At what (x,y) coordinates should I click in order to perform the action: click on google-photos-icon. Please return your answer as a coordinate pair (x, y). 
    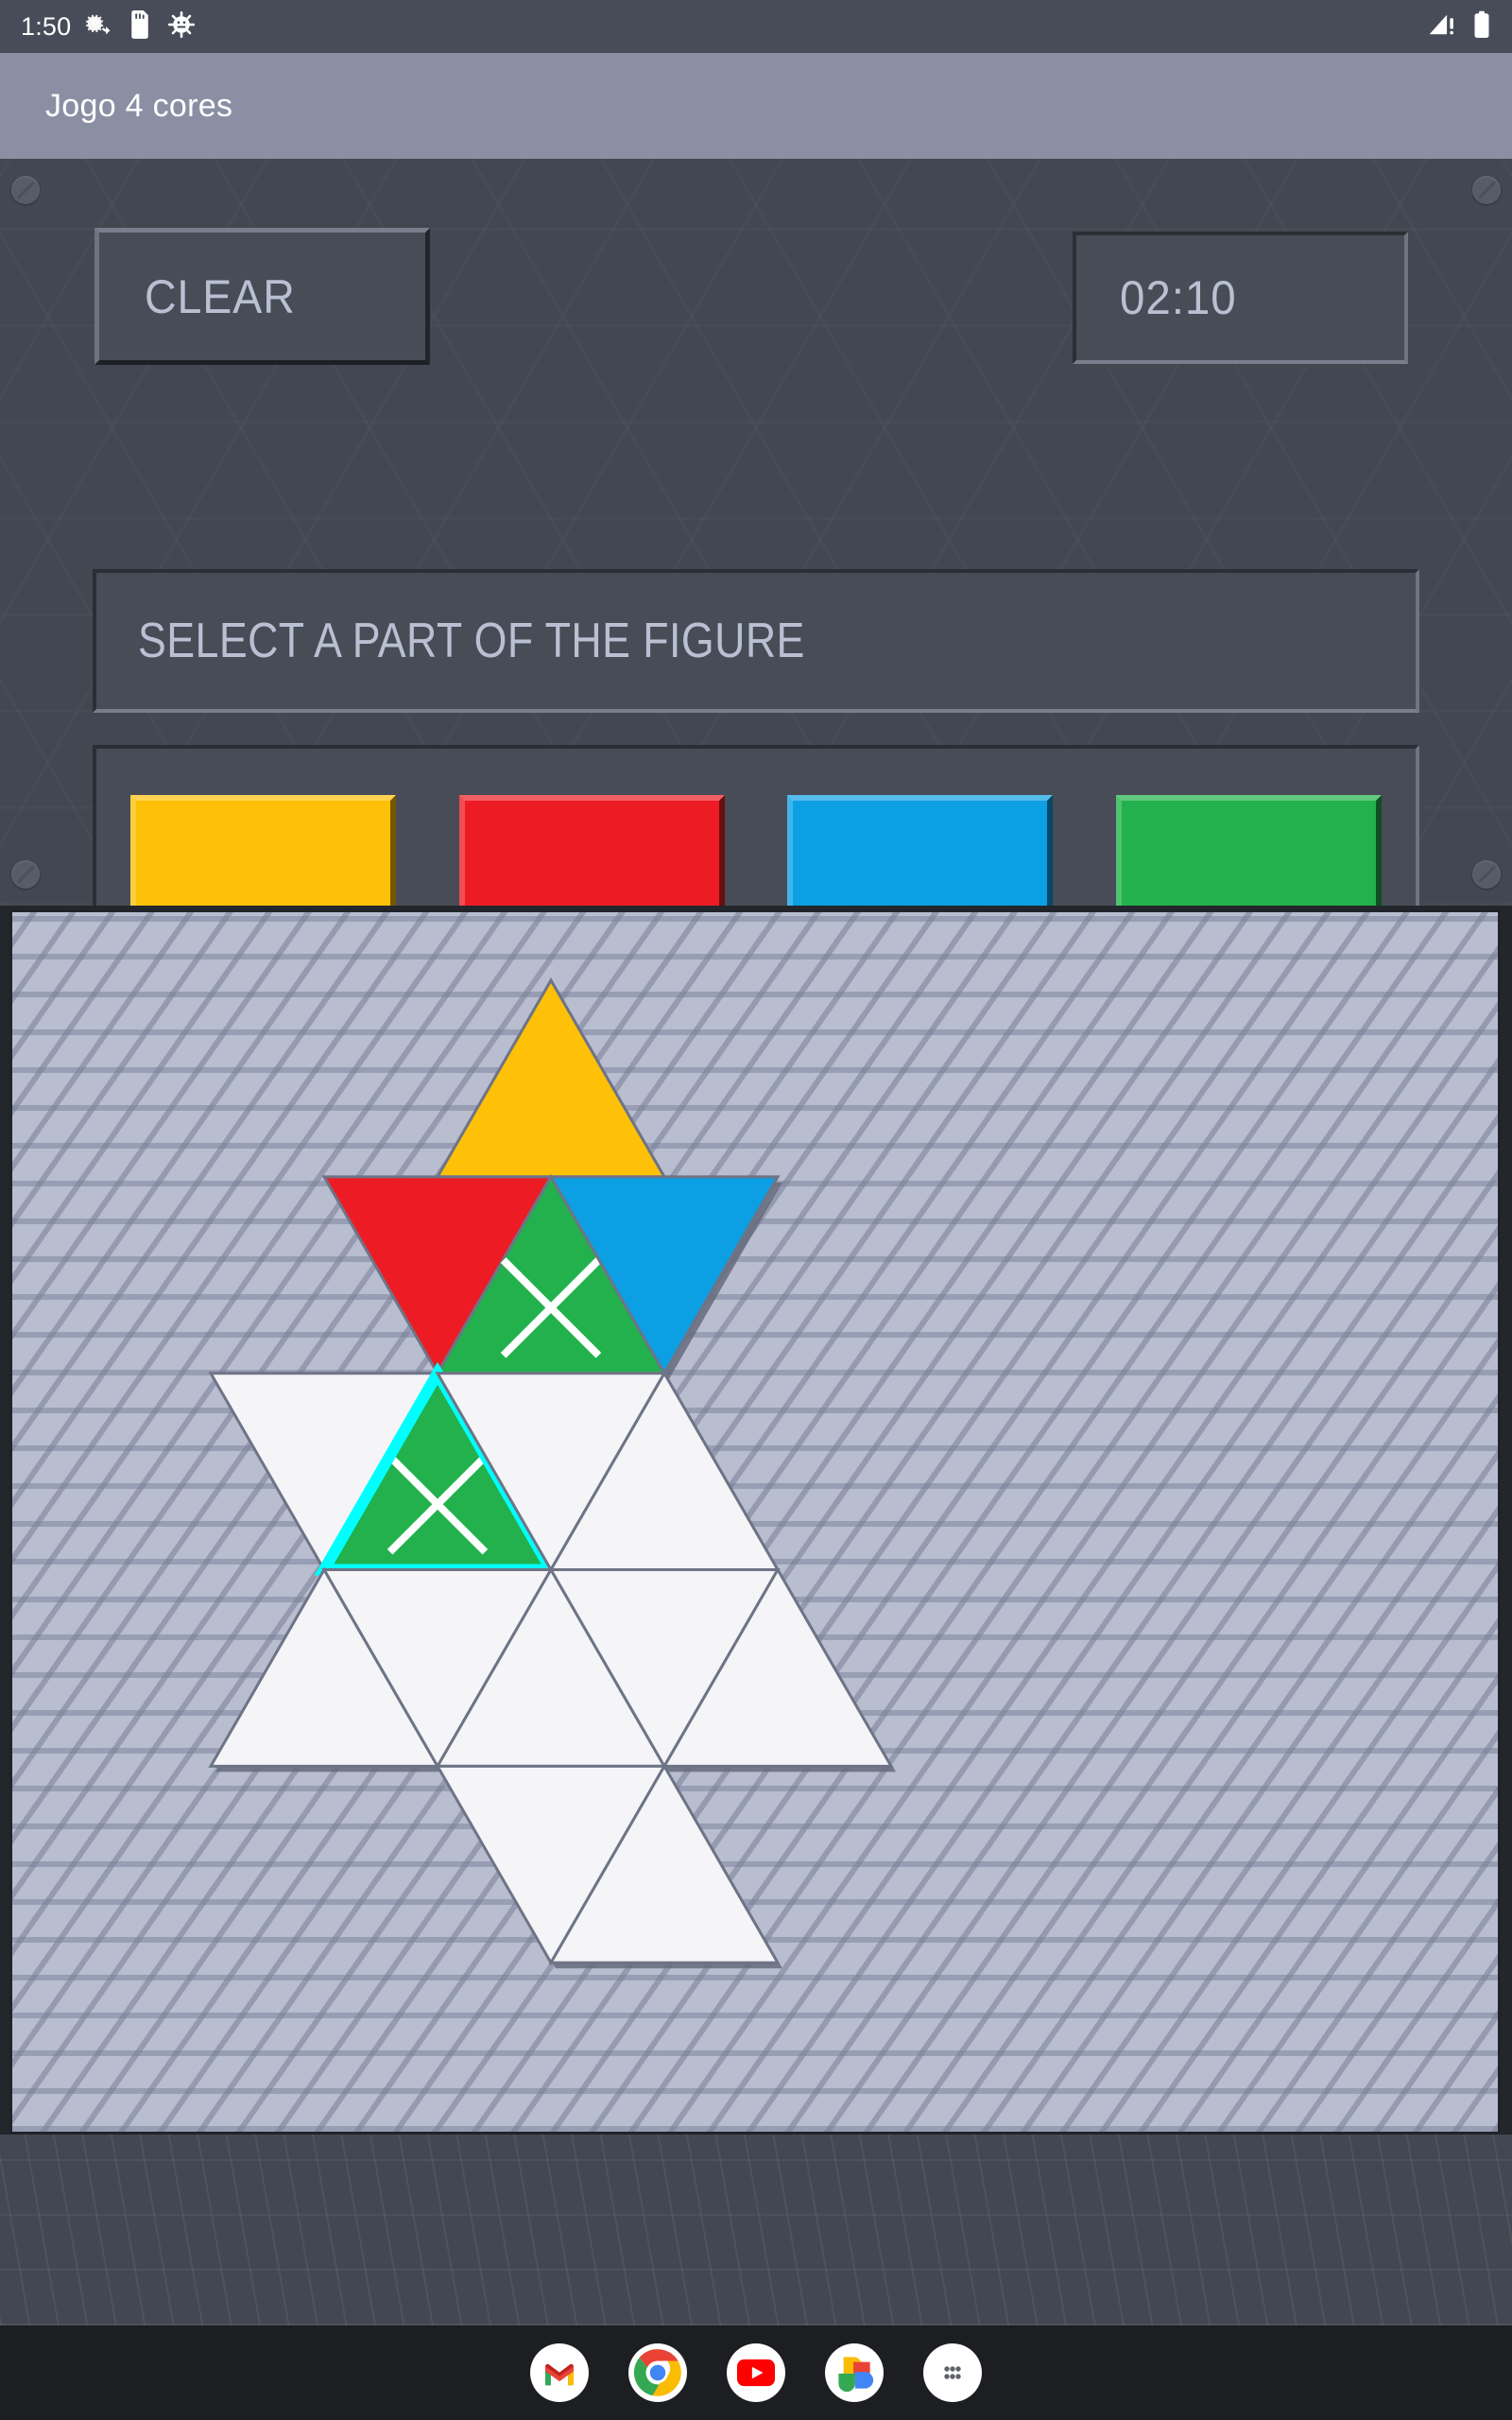
    Looking at the image, I should click on (854, 2373).